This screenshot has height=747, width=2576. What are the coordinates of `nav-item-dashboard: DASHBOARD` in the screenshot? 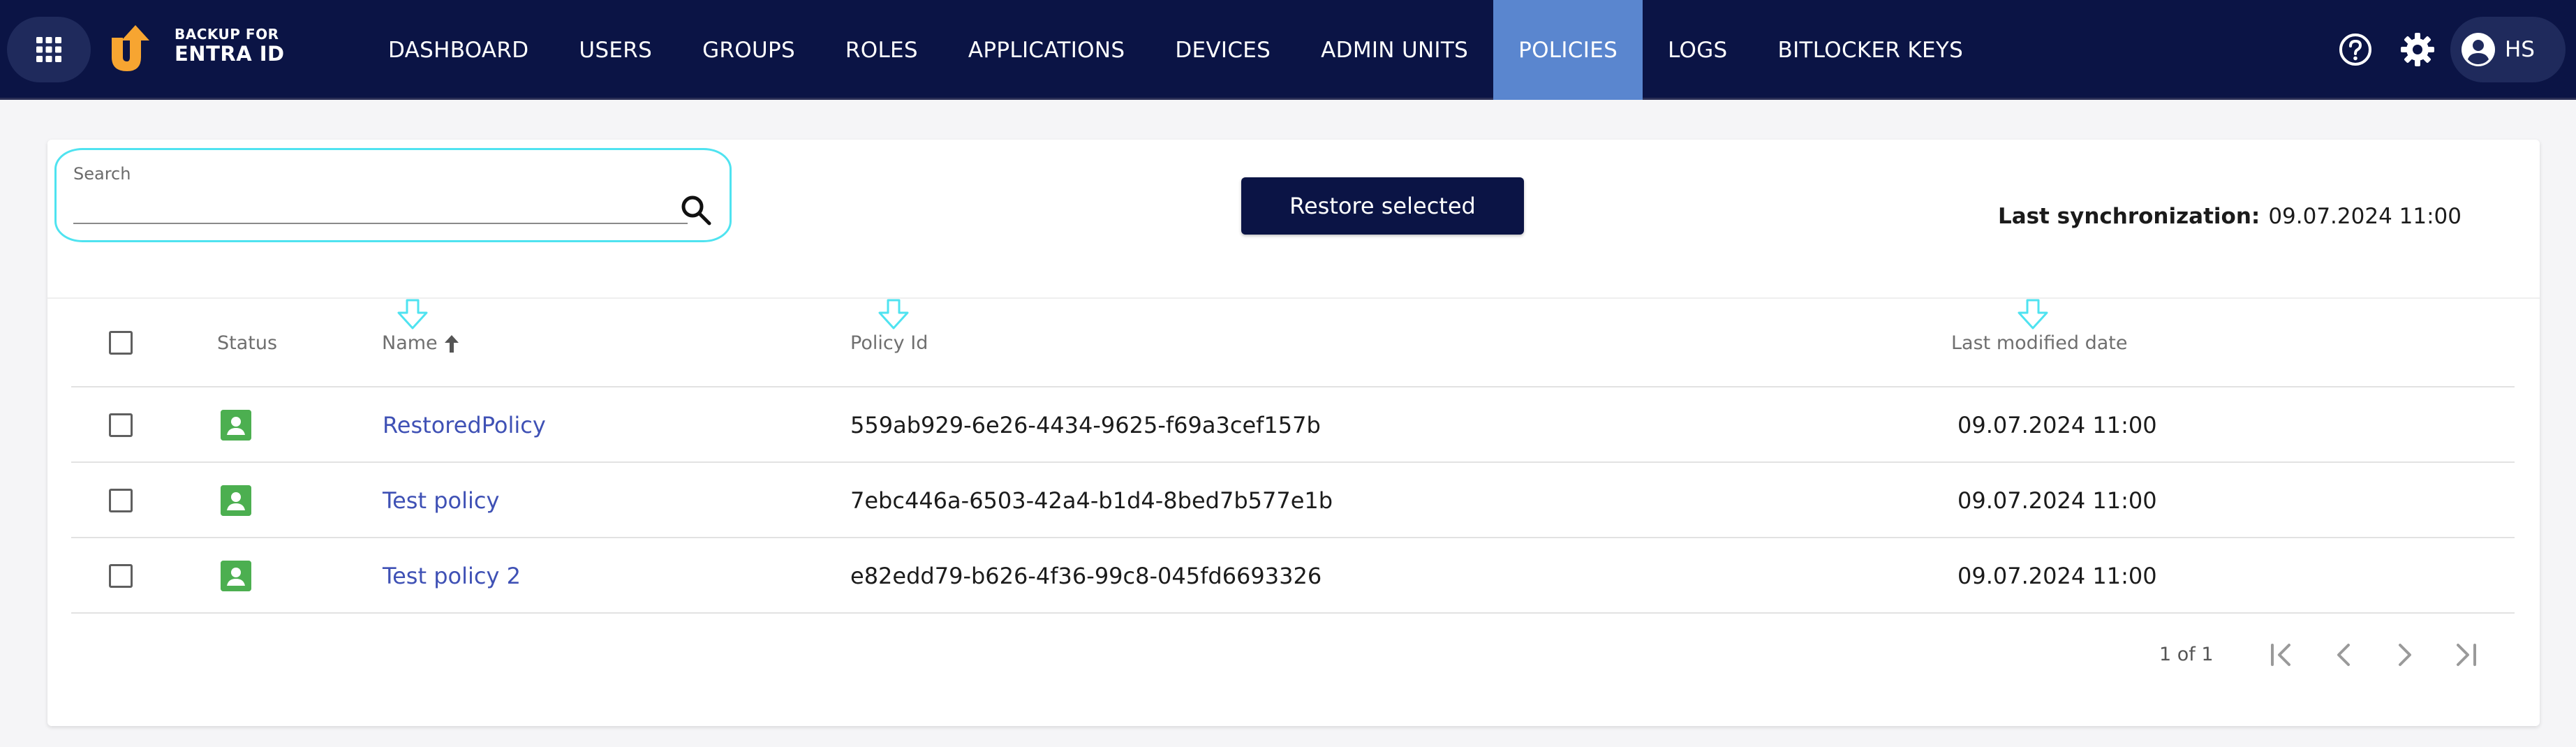 It's located at (458, 50).